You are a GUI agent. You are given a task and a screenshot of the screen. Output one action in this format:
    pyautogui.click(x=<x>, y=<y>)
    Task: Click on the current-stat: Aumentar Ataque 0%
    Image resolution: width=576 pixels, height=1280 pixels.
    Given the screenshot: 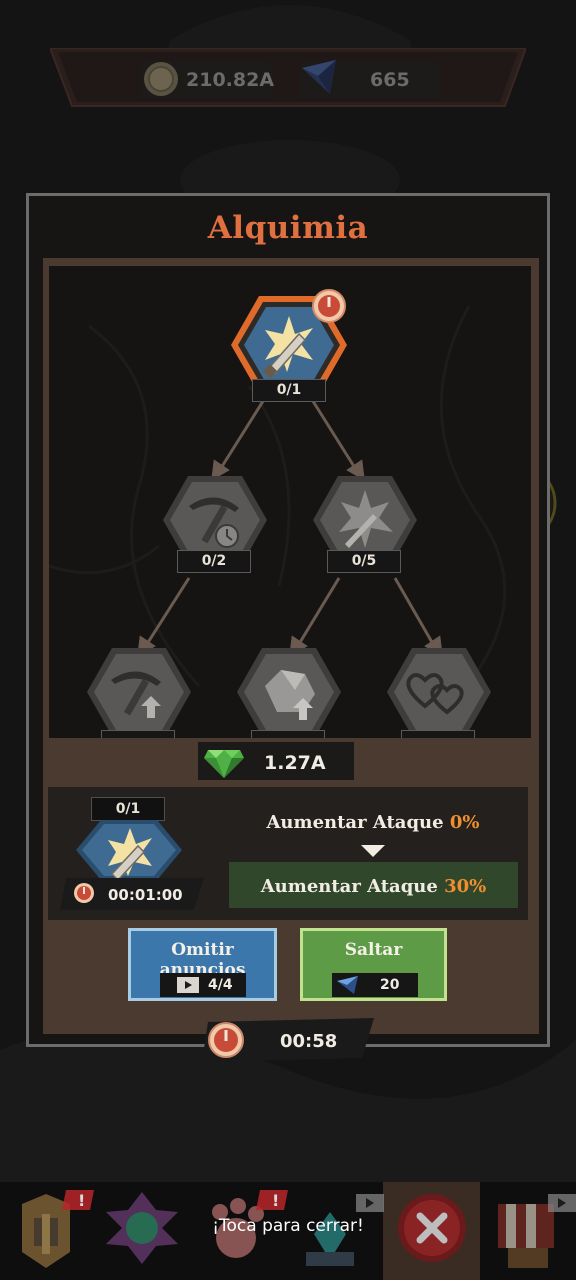 What is the action you would take?
    pyautogui.click(x=373, y=822)
    